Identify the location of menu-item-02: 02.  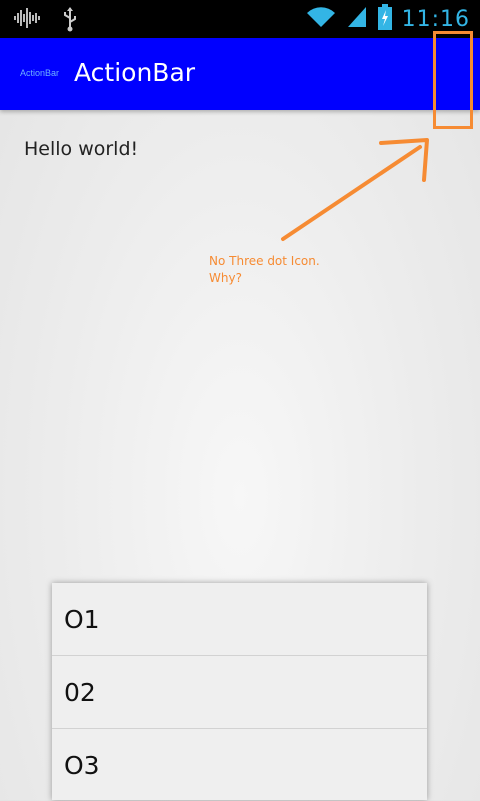
(239, 692).